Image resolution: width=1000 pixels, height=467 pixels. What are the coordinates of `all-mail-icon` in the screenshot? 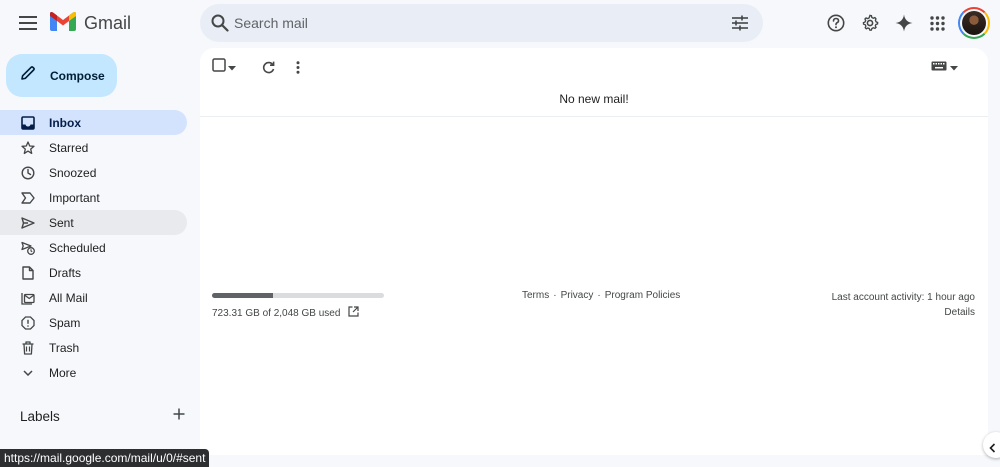 It's located at (28, 298).